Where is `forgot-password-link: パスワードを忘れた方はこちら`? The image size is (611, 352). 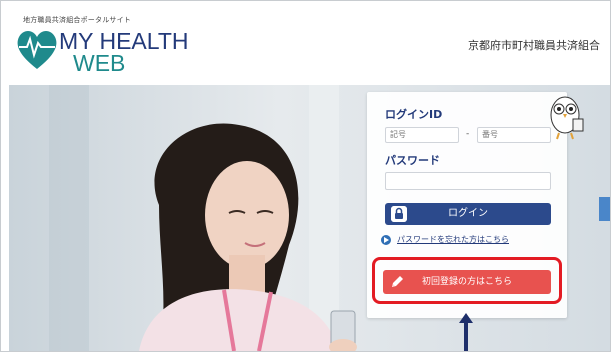 forgot-password-link: パスワードを忘れた方はこちら is located at coordinates (453, 239).